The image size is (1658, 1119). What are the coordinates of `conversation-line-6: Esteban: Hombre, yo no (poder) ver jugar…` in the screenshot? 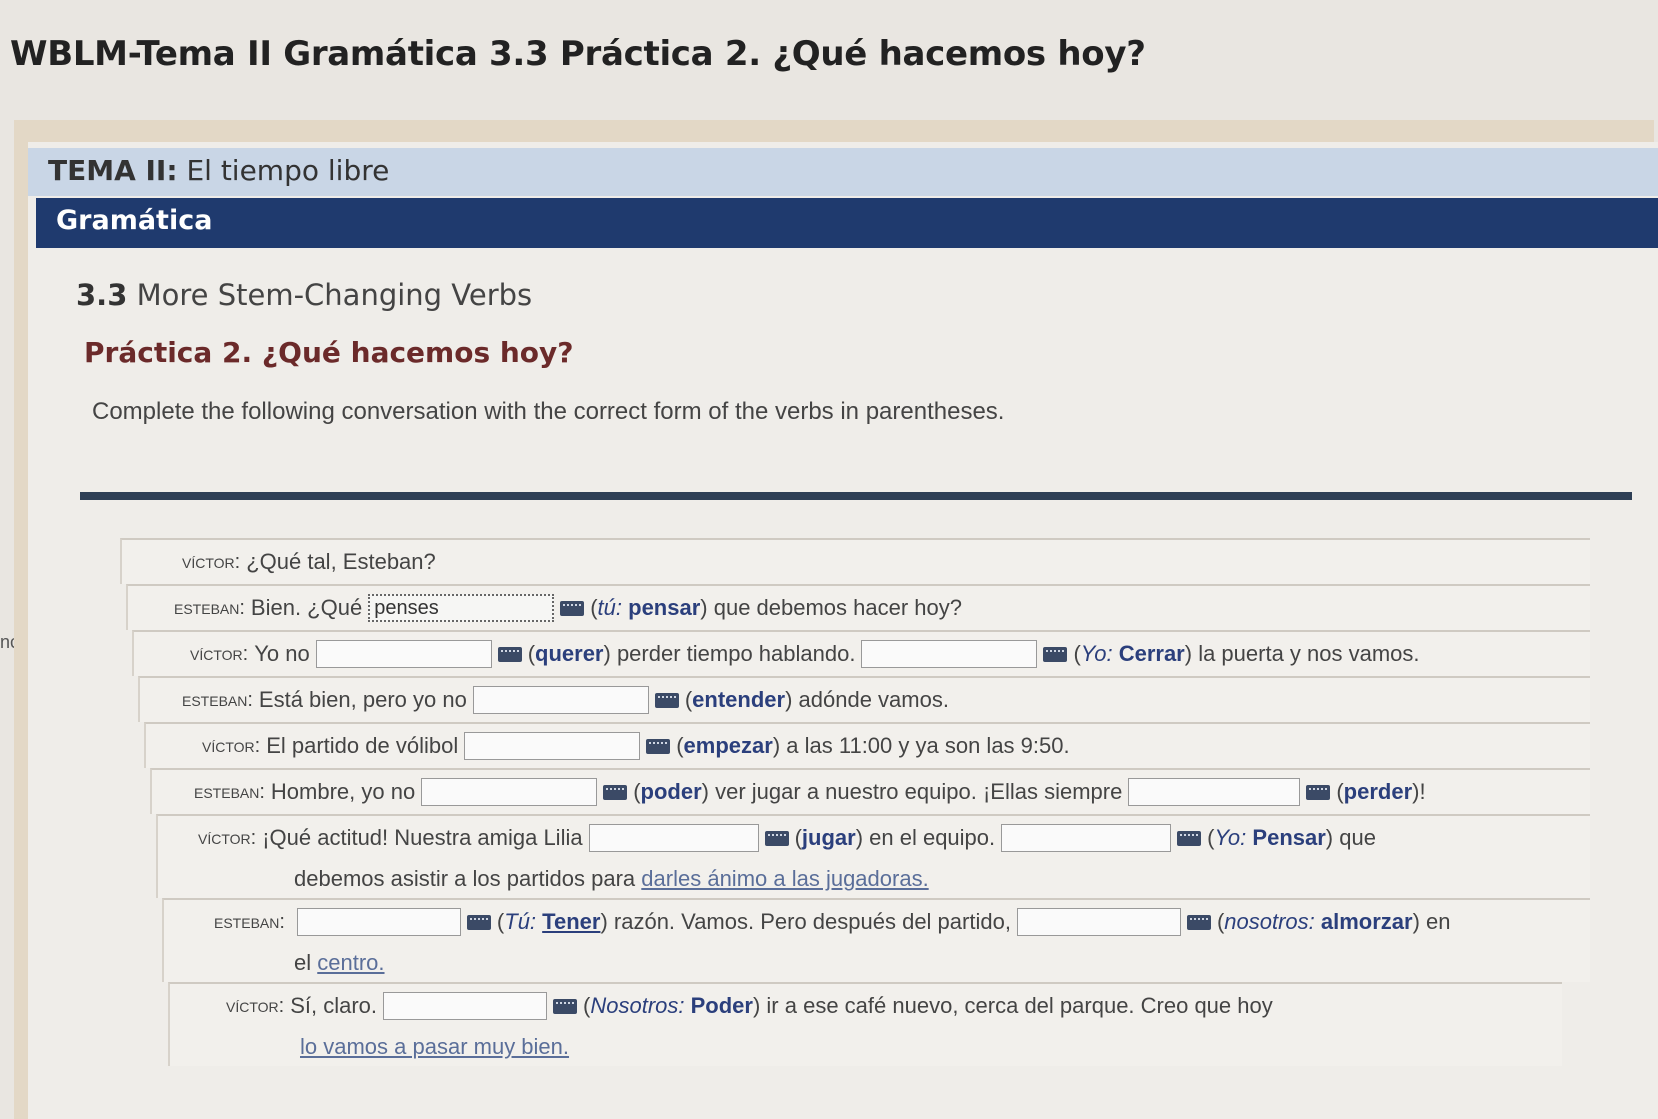 It's located at (870, 791).